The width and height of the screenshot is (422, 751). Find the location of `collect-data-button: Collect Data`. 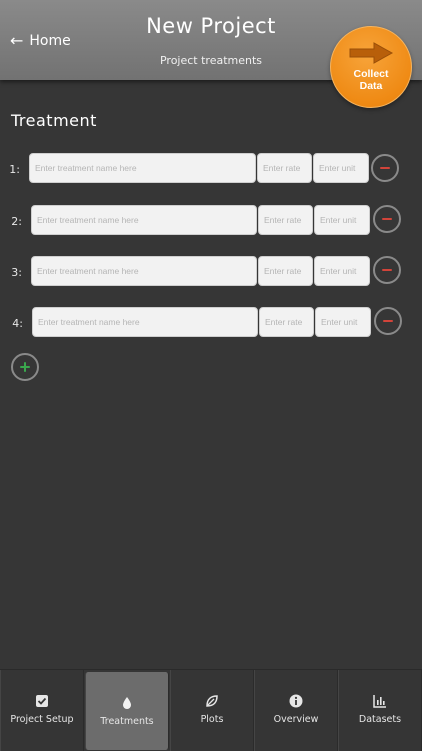

collect-data-button: Collect Data is located at coordinates (371, 67).